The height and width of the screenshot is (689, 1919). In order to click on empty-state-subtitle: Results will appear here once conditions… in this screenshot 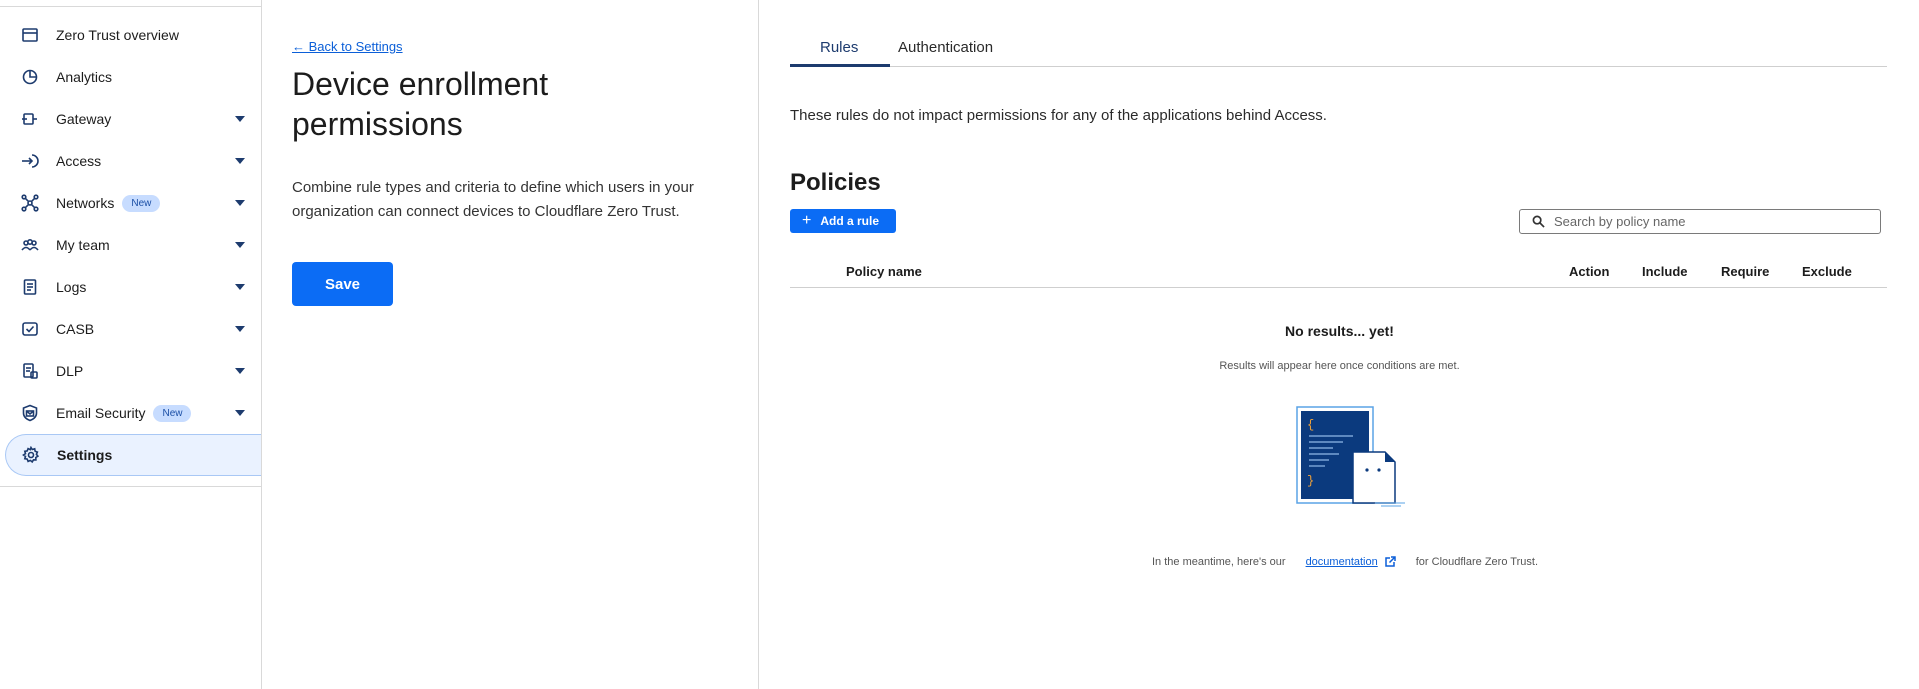, I will do `click(1339, 366)`.